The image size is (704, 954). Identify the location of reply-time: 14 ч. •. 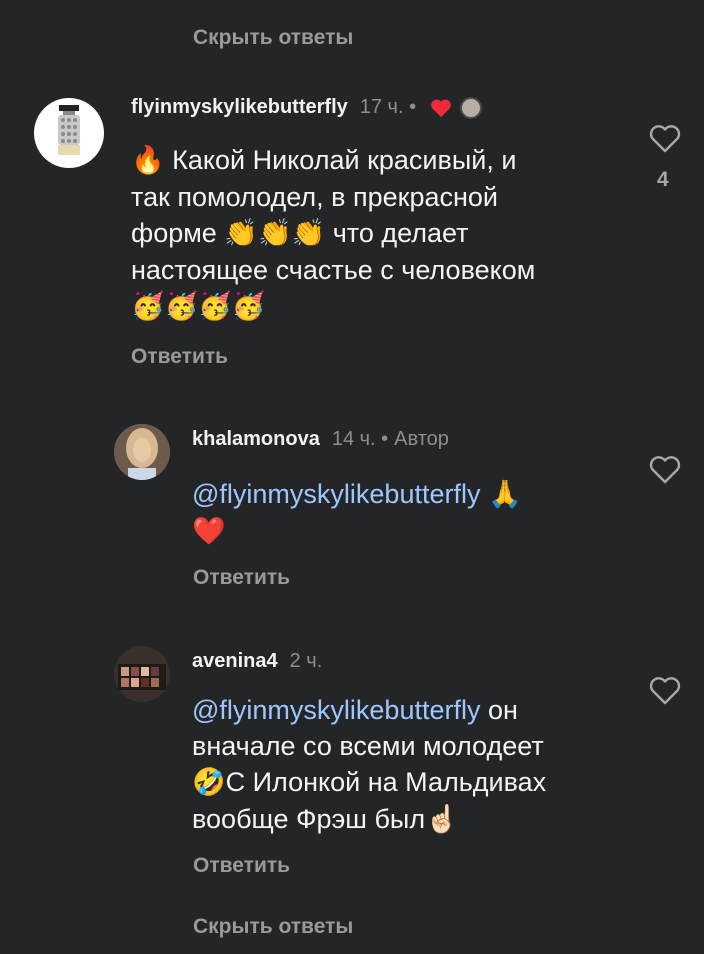
(360, 439).